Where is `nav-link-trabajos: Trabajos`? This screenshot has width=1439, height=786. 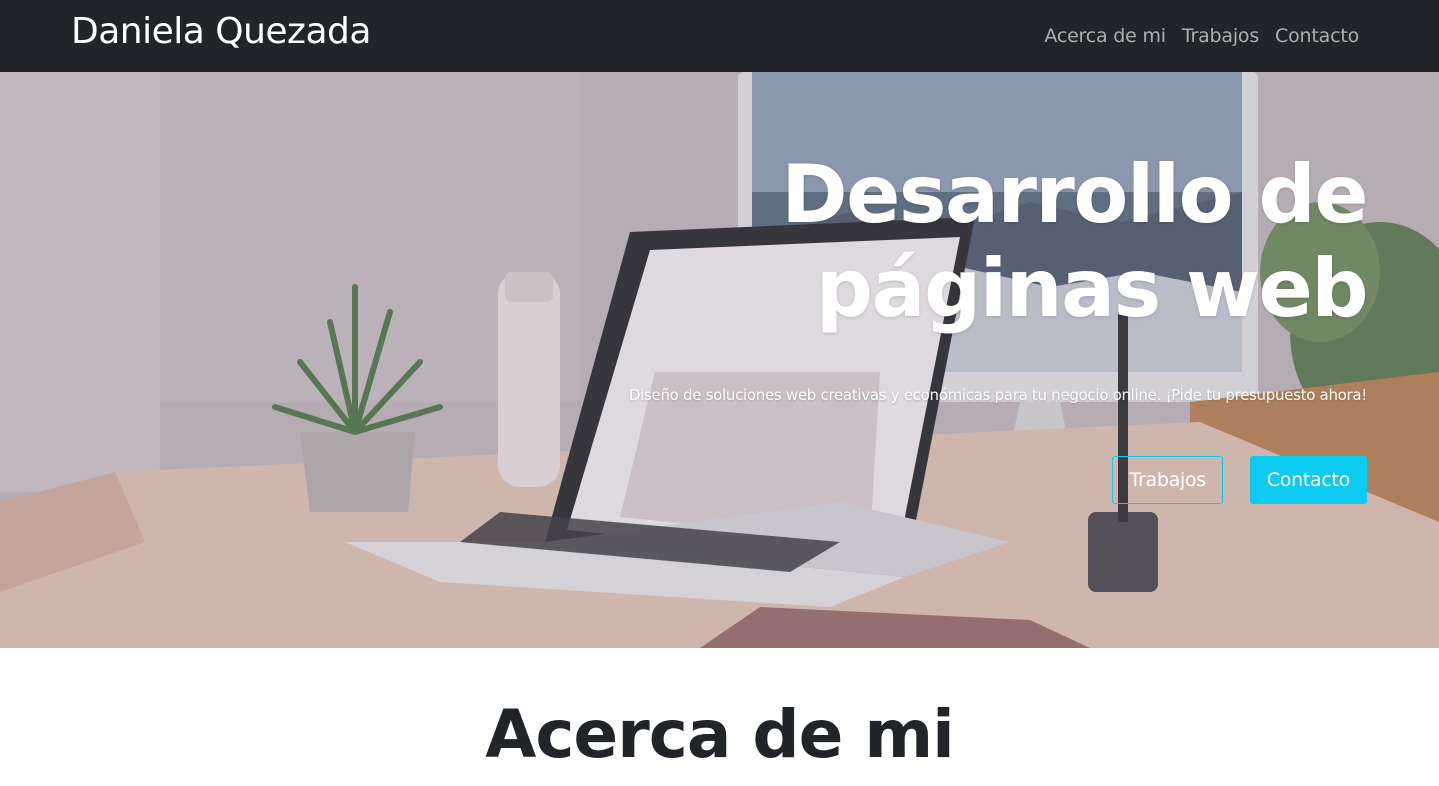
nav-link-trabajos: Trabajos is located at coordinates (1220, 36).